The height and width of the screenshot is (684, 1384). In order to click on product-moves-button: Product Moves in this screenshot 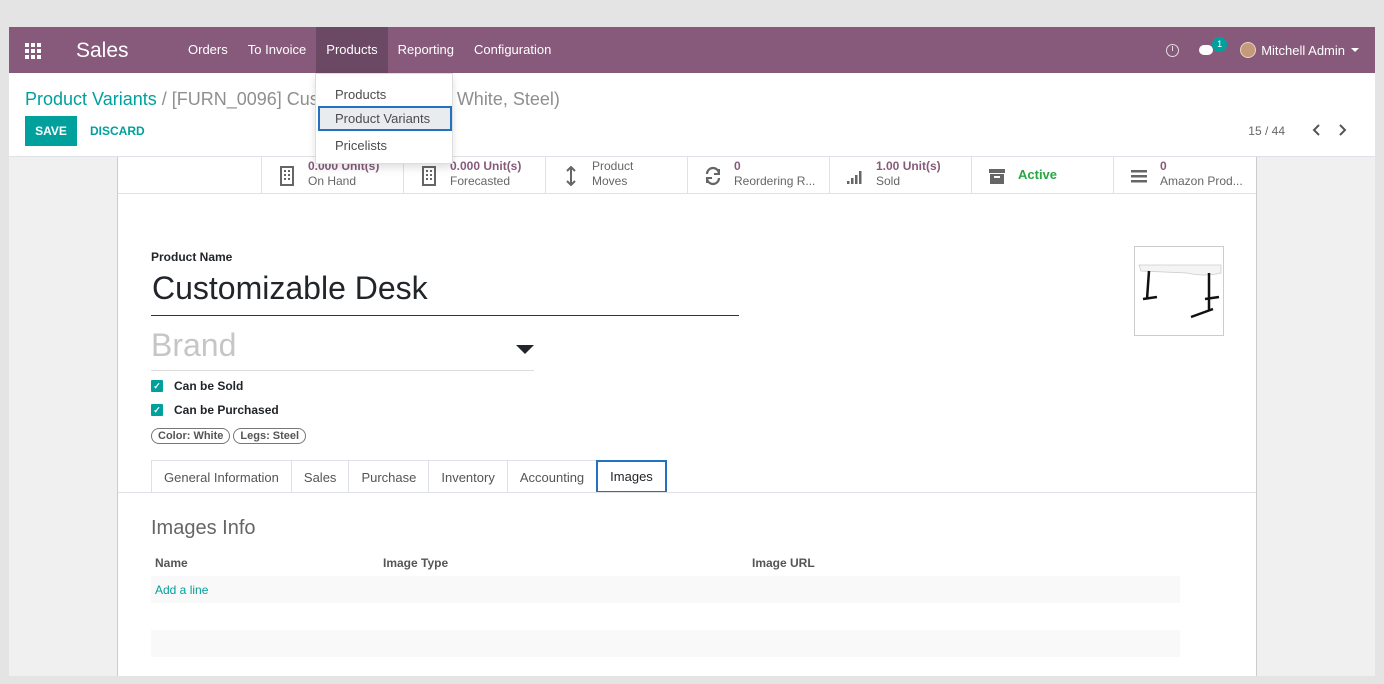, I will do `click(616, 175)`.